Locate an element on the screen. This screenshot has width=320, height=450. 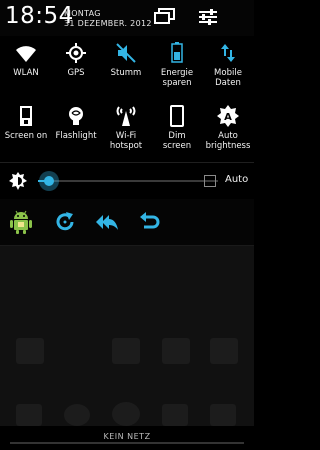
tile-screen-on: Screen on is located at coordinates (26, 130).